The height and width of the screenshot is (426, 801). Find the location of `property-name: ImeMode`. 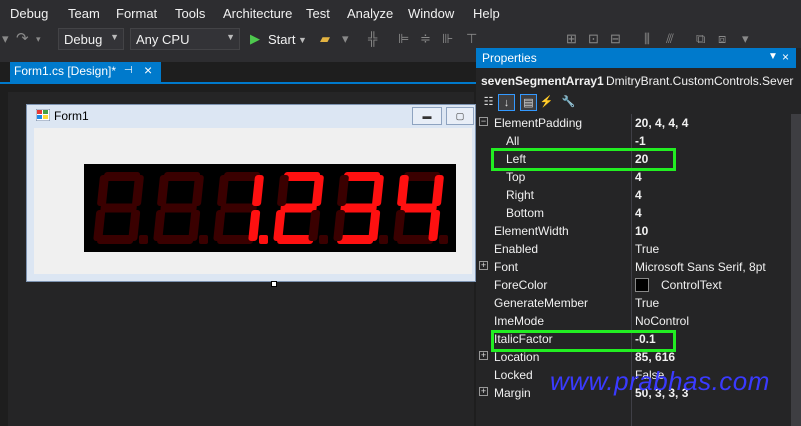

property-name: ImeMode is located at coordinates (519, 321).